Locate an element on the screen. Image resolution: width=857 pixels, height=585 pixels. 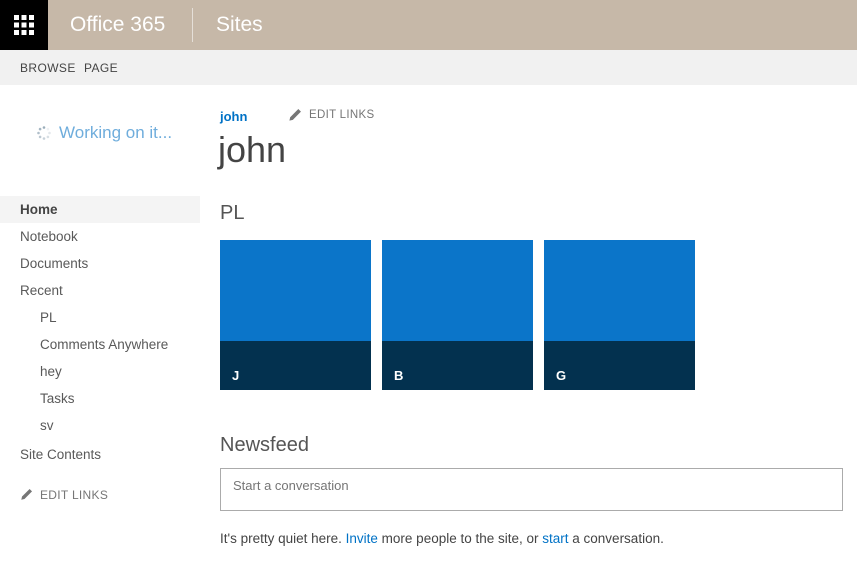
start-conversation-input is located at coordinates (531, 489).